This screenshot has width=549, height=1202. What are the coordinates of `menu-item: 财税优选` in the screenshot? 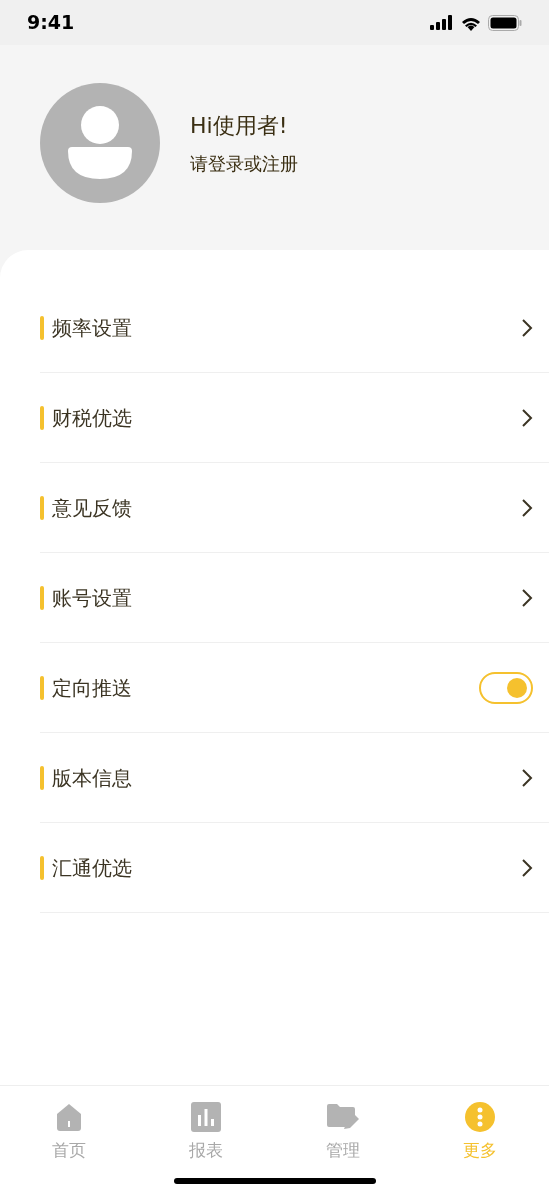 It's located at (294, 418).